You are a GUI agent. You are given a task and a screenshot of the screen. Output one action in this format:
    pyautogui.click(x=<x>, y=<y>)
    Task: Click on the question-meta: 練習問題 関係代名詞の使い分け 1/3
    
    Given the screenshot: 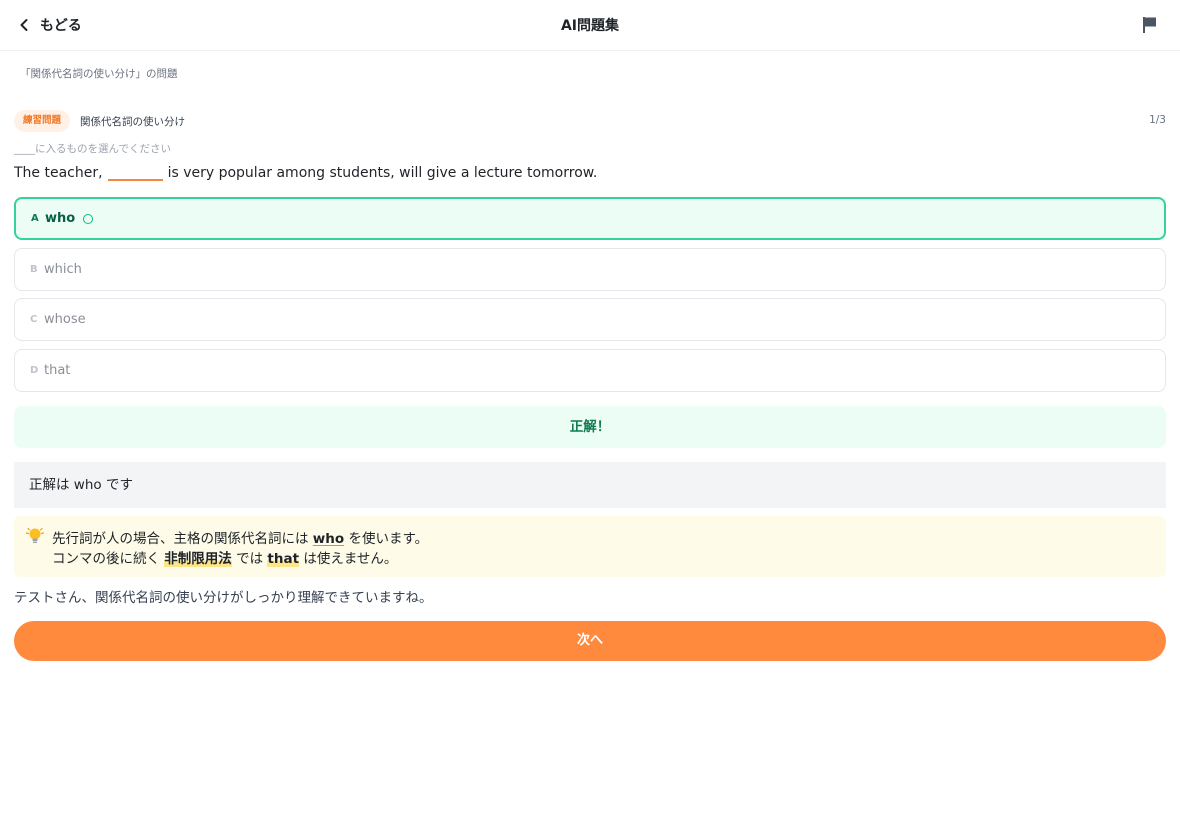 What is the action you would take?
    pyautogui.click(x=590, y=121)
    